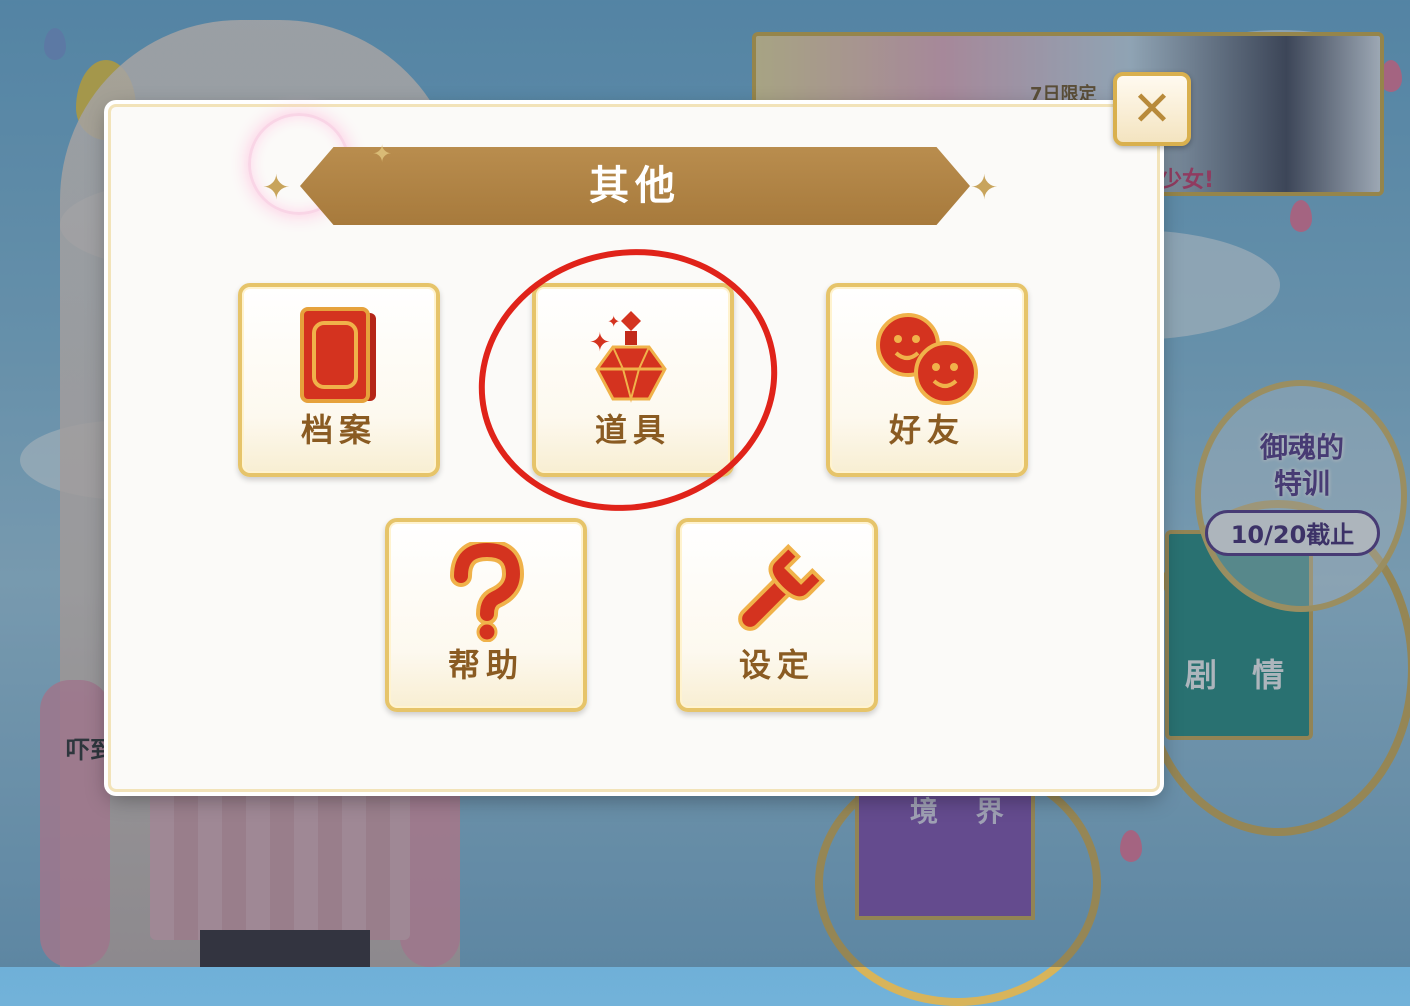  I want to click on tile-label: 档案, so click(338, 430).